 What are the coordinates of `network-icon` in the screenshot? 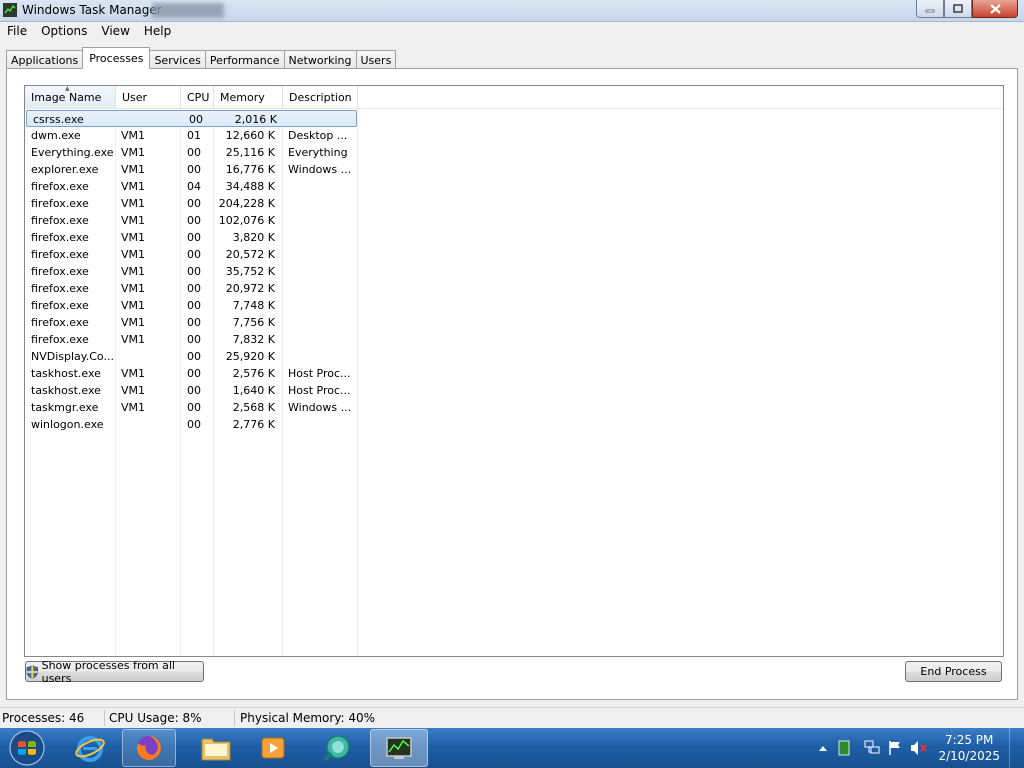 It's located at (872, 748).